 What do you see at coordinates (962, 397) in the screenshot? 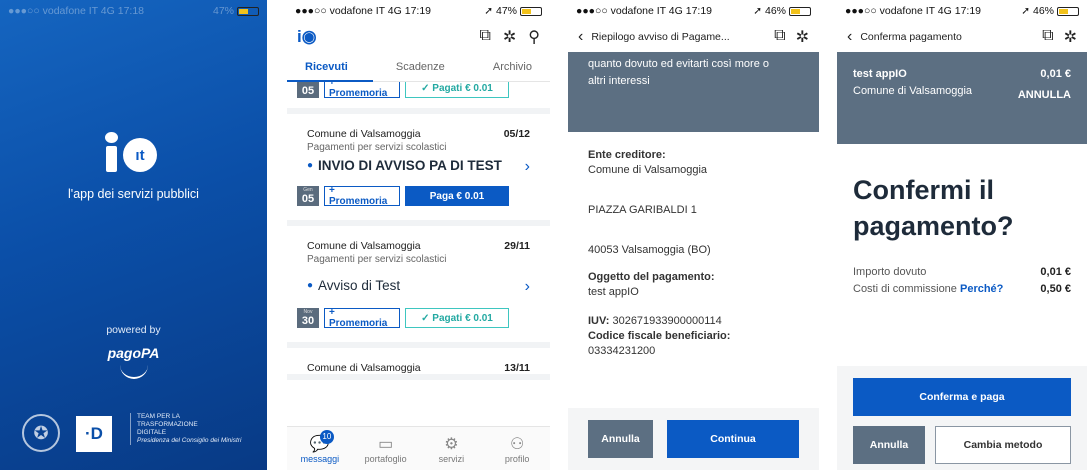
I see `confirm-pay-button: Conferma e paga` at bounding box center [962, 397].